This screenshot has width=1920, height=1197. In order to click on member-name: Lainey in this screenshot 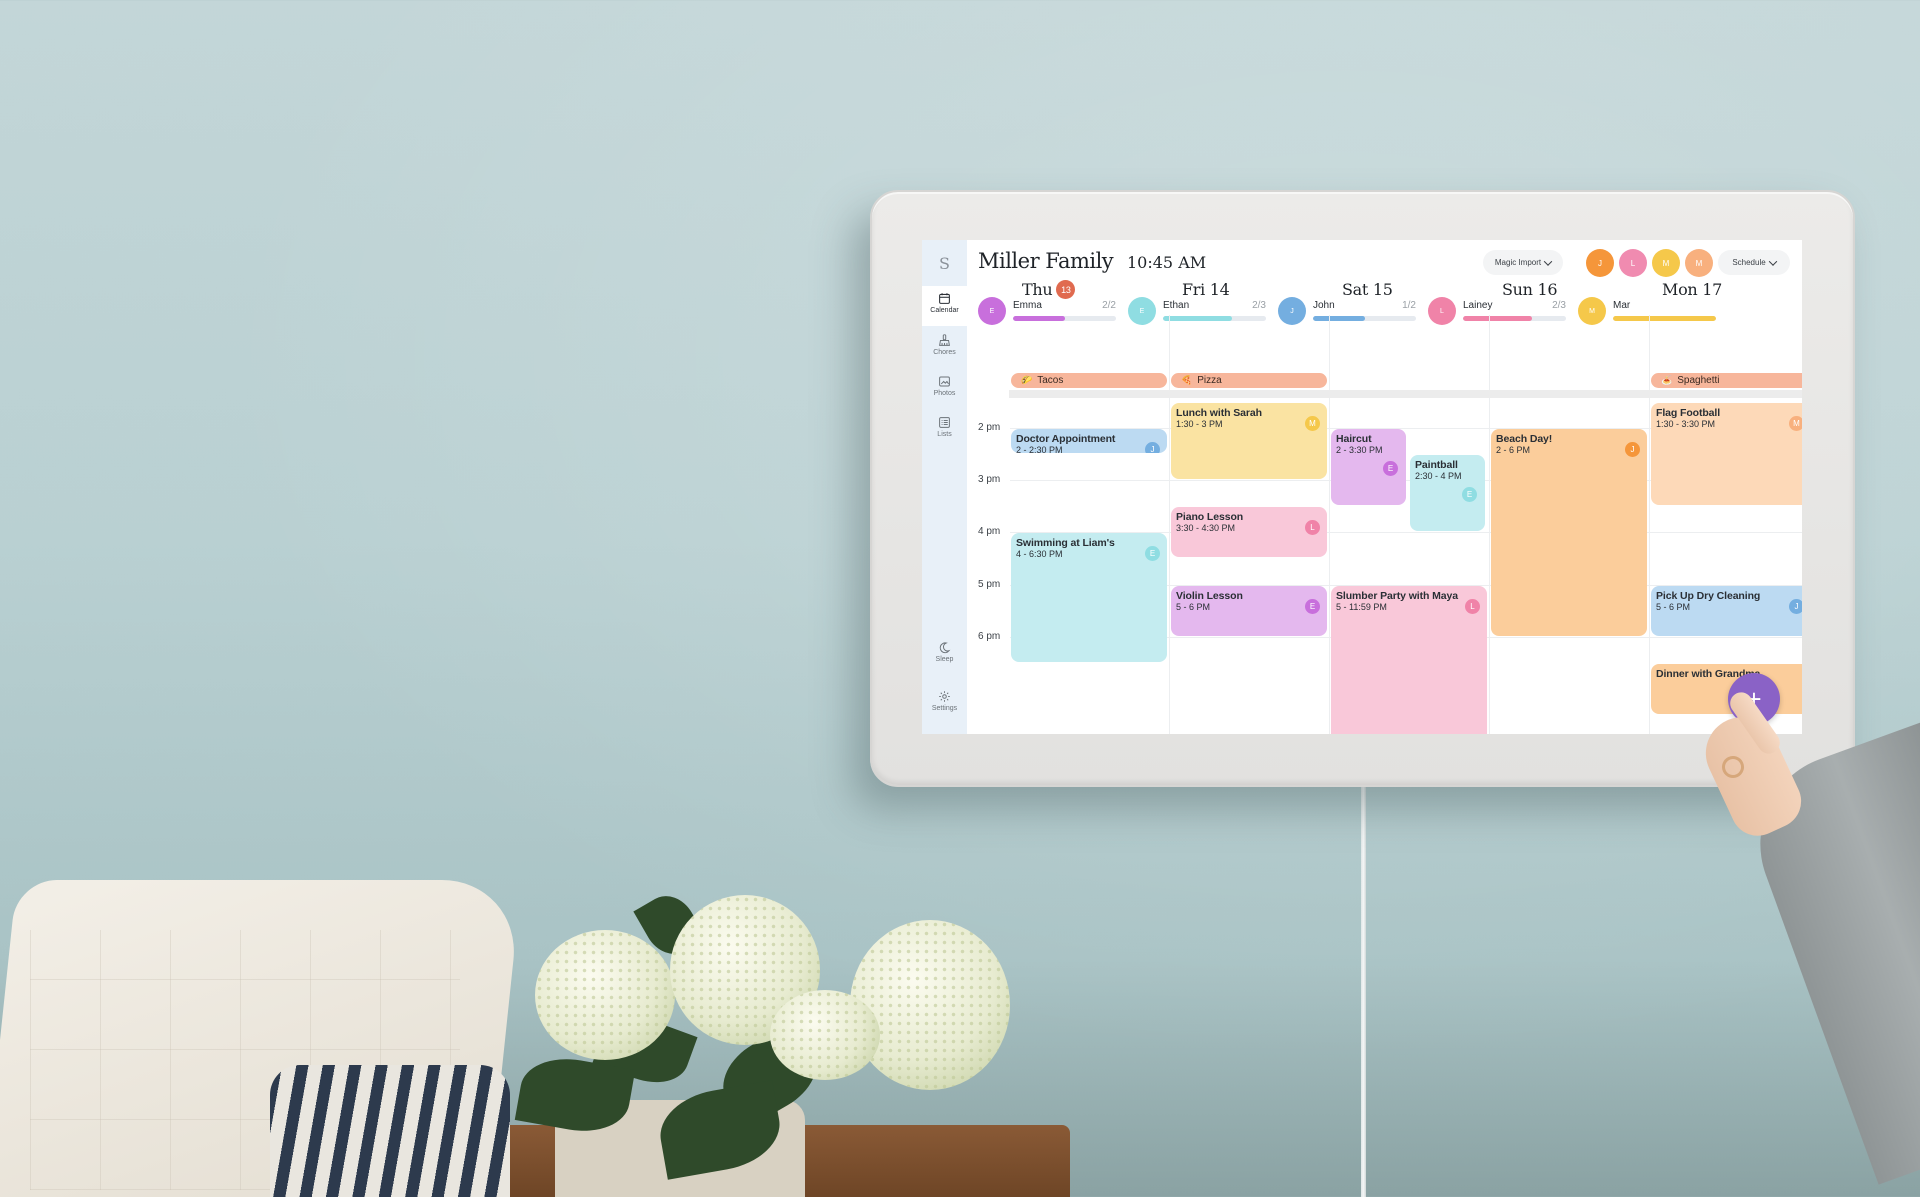, I will do `click(1478, 305)`.